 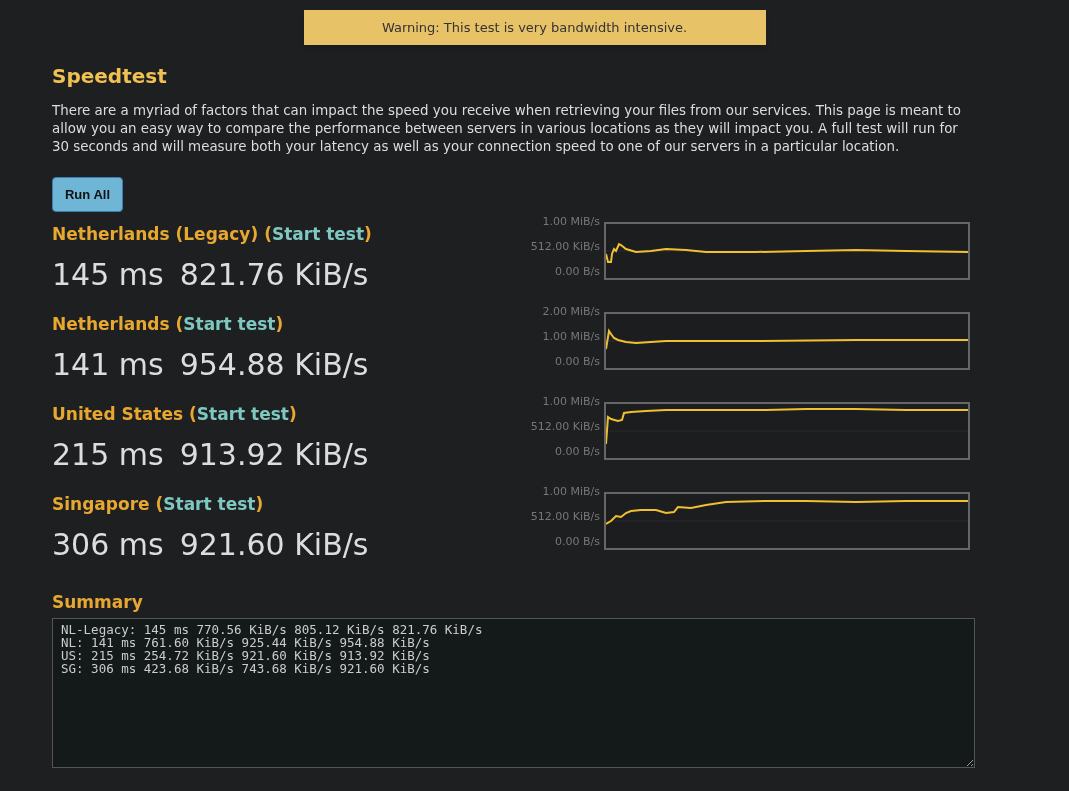 What do you see at coordinates (87, 194) in the screenshot?
I see `run-all-button: Run All` at bounding box center [87, 194].